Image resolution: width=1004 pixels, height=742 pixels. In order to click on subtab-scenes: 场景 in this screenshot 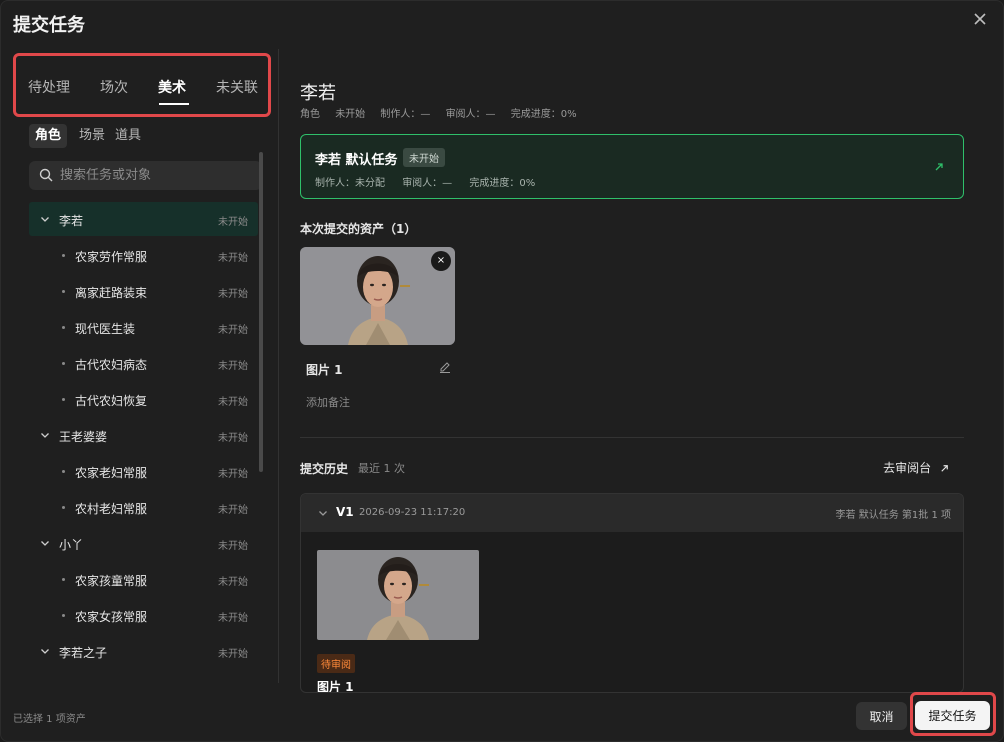, I will do `click(92, 136)`.